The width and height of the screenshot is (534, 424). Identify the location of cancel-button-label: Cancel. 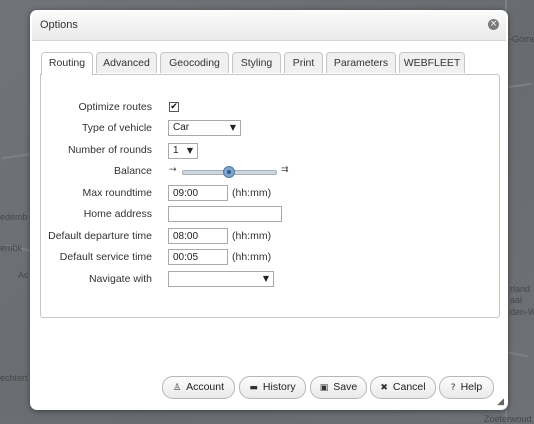
(409, 387).